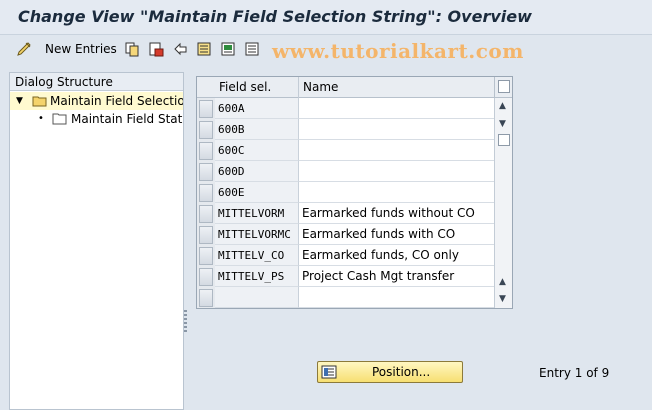 This screenshot has width=652, height=410. I want to click on table-row: 600B, so click(345, 129).